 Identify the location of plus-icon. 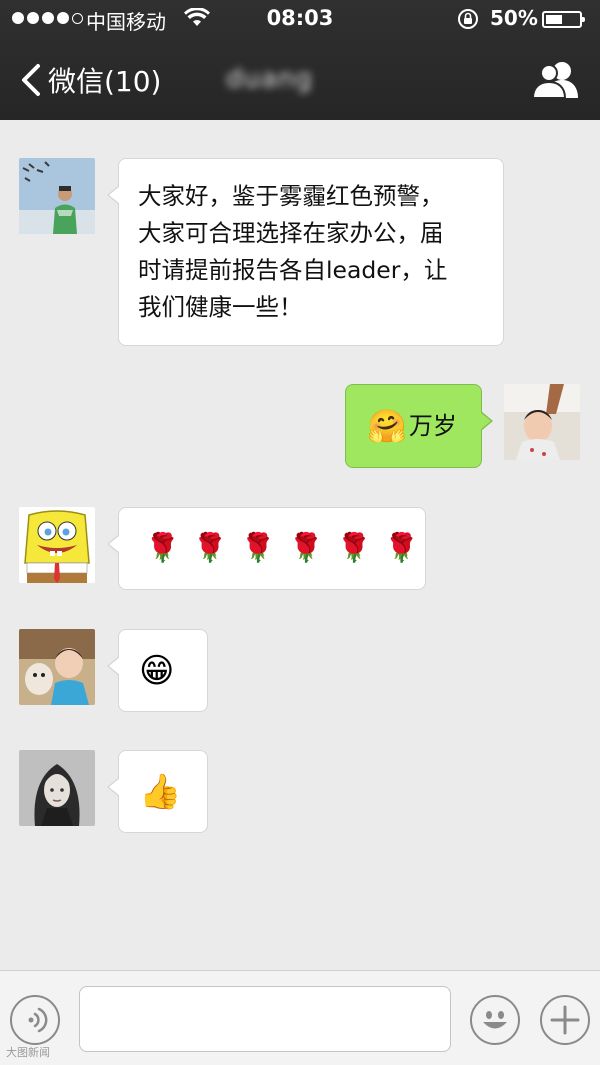
(565, 1020).